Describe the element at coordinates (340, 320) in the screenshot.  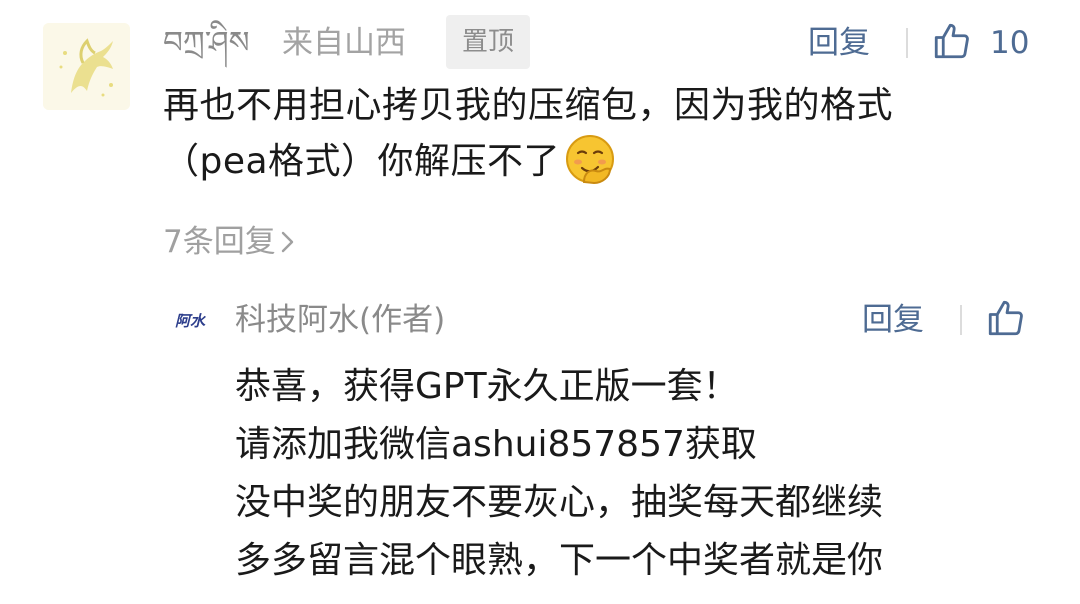
I see `reply-username: 科技阿水(作者)` at that location.